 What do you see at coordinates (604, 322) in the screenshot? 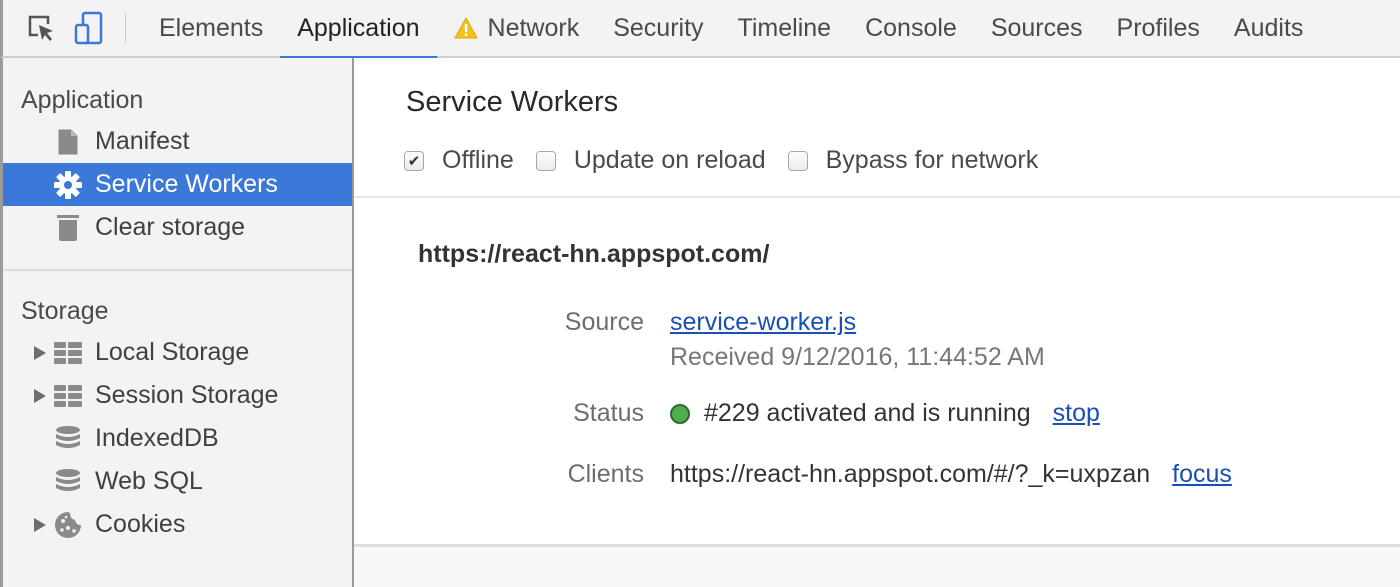
I see `source-label: Source` at bounding box center [604, 322].